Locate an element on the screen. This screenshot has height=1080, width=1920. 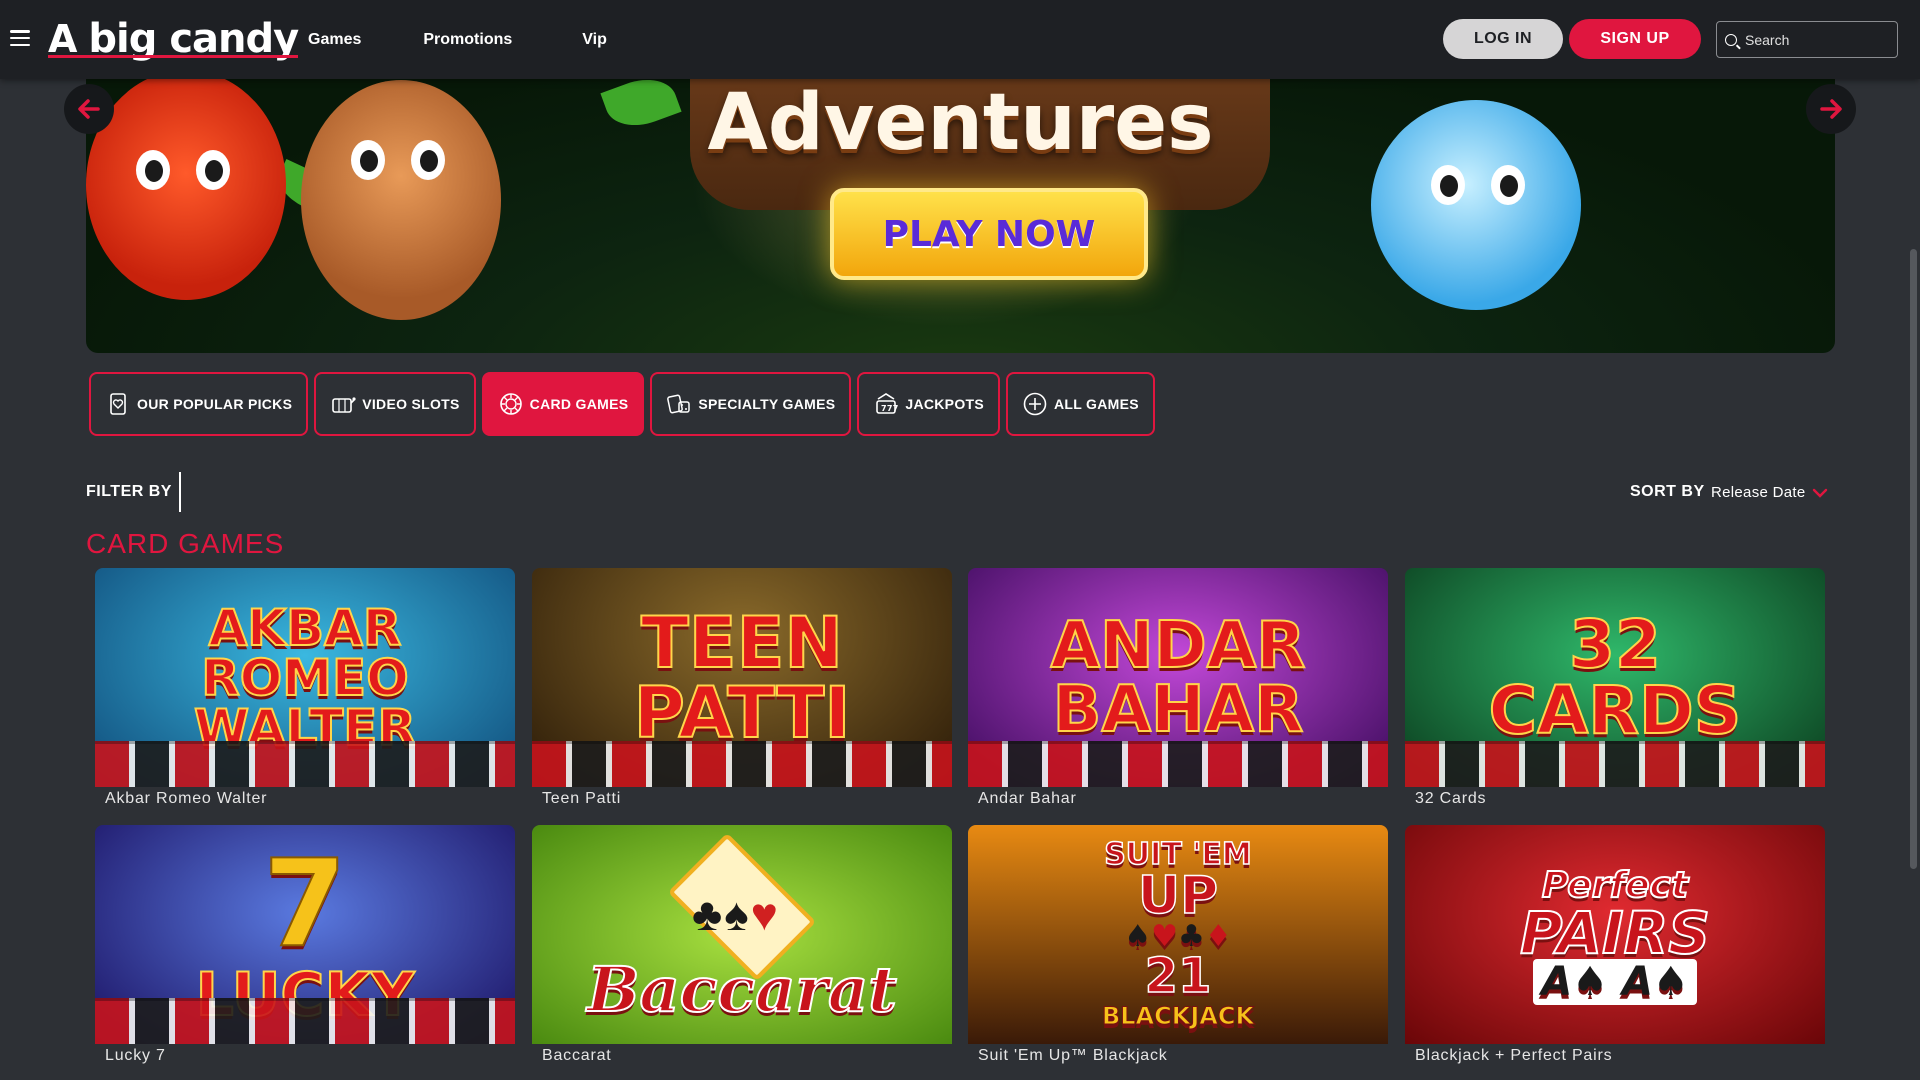
signup-button: SIGN UP is located at coordinates (1635, 39).